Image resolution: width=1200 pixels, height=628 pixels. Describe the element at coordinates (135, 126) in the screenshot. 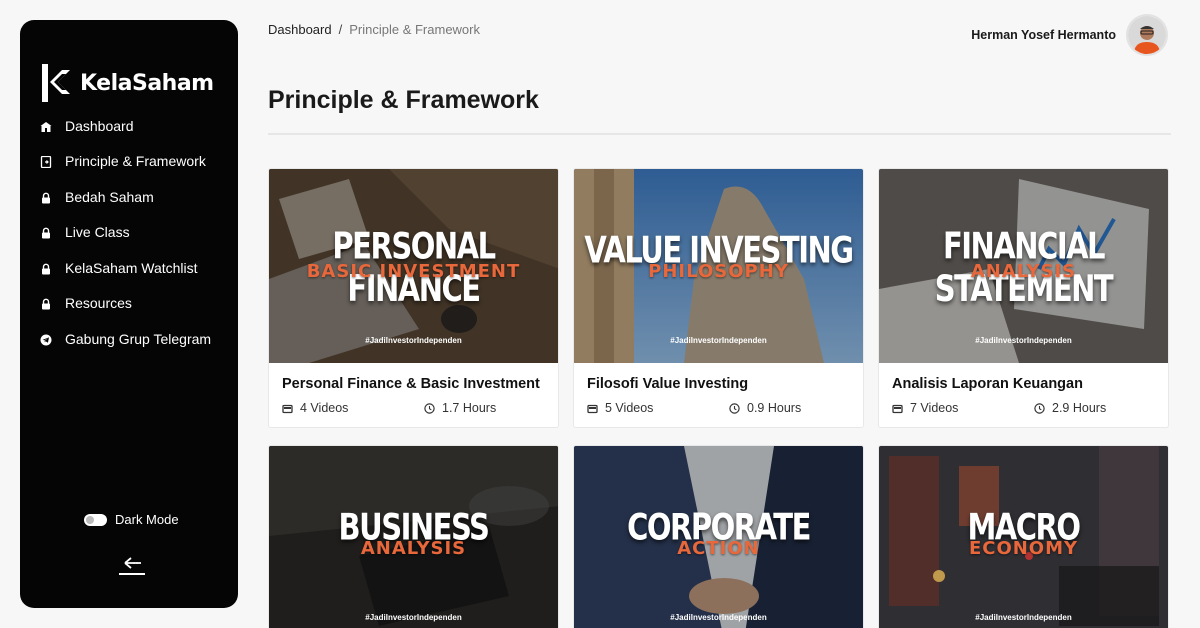

I see `sidebar-item-dashboard: Dashboard` at that location.